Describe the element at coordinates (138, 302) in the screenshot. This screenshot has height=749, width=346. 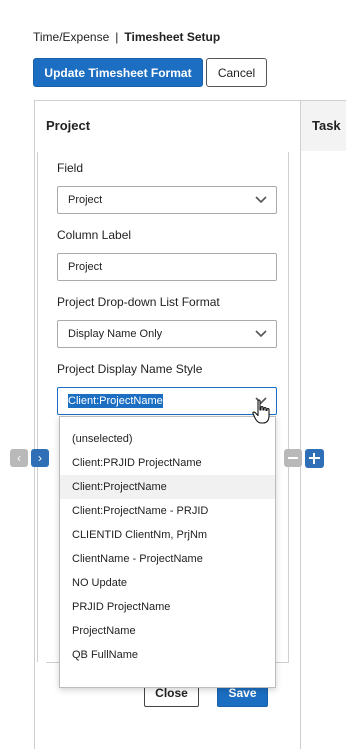
I see `dropdown-format-label: Project Drop-down List Format` at that location.